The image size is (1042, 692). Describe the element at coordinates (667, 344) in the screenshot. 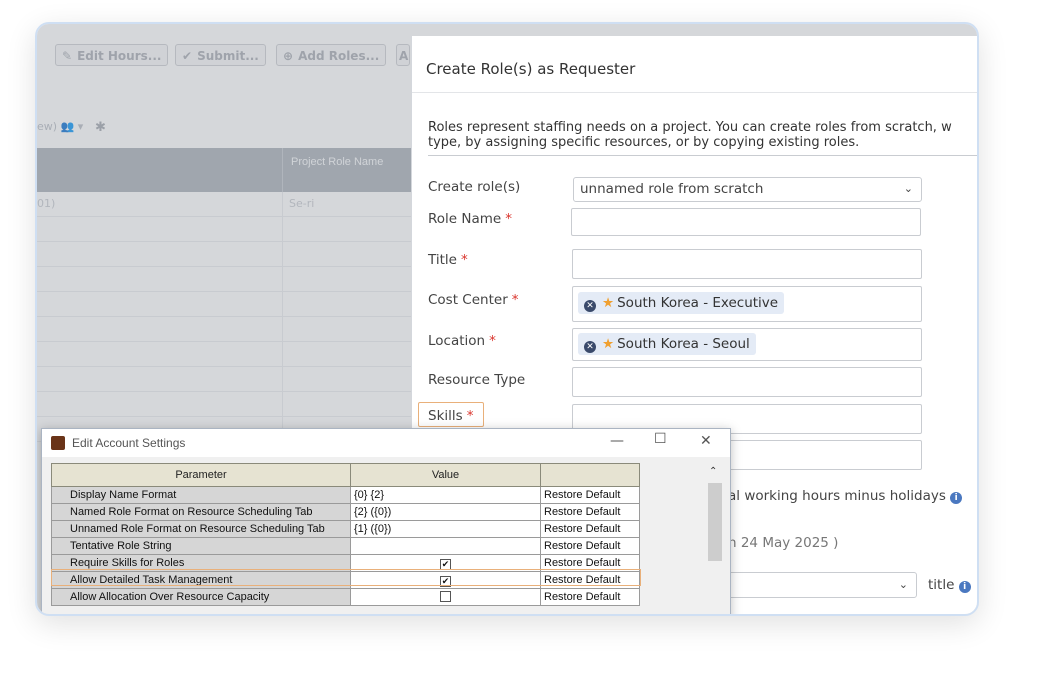

I see `location-chip: ✕ ★ South Korea - Seoul` at that location.